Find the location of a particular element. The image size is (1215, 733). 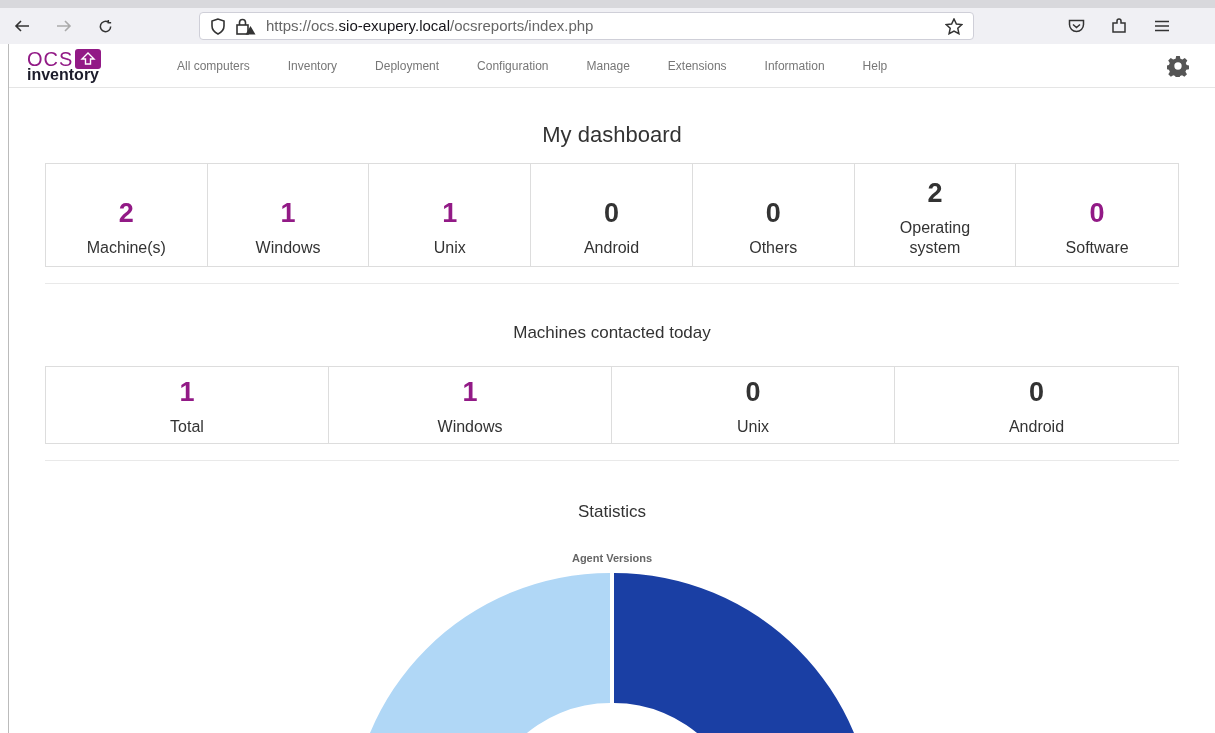

app-logo: OCS inventory is located at coordinates (83, 65).